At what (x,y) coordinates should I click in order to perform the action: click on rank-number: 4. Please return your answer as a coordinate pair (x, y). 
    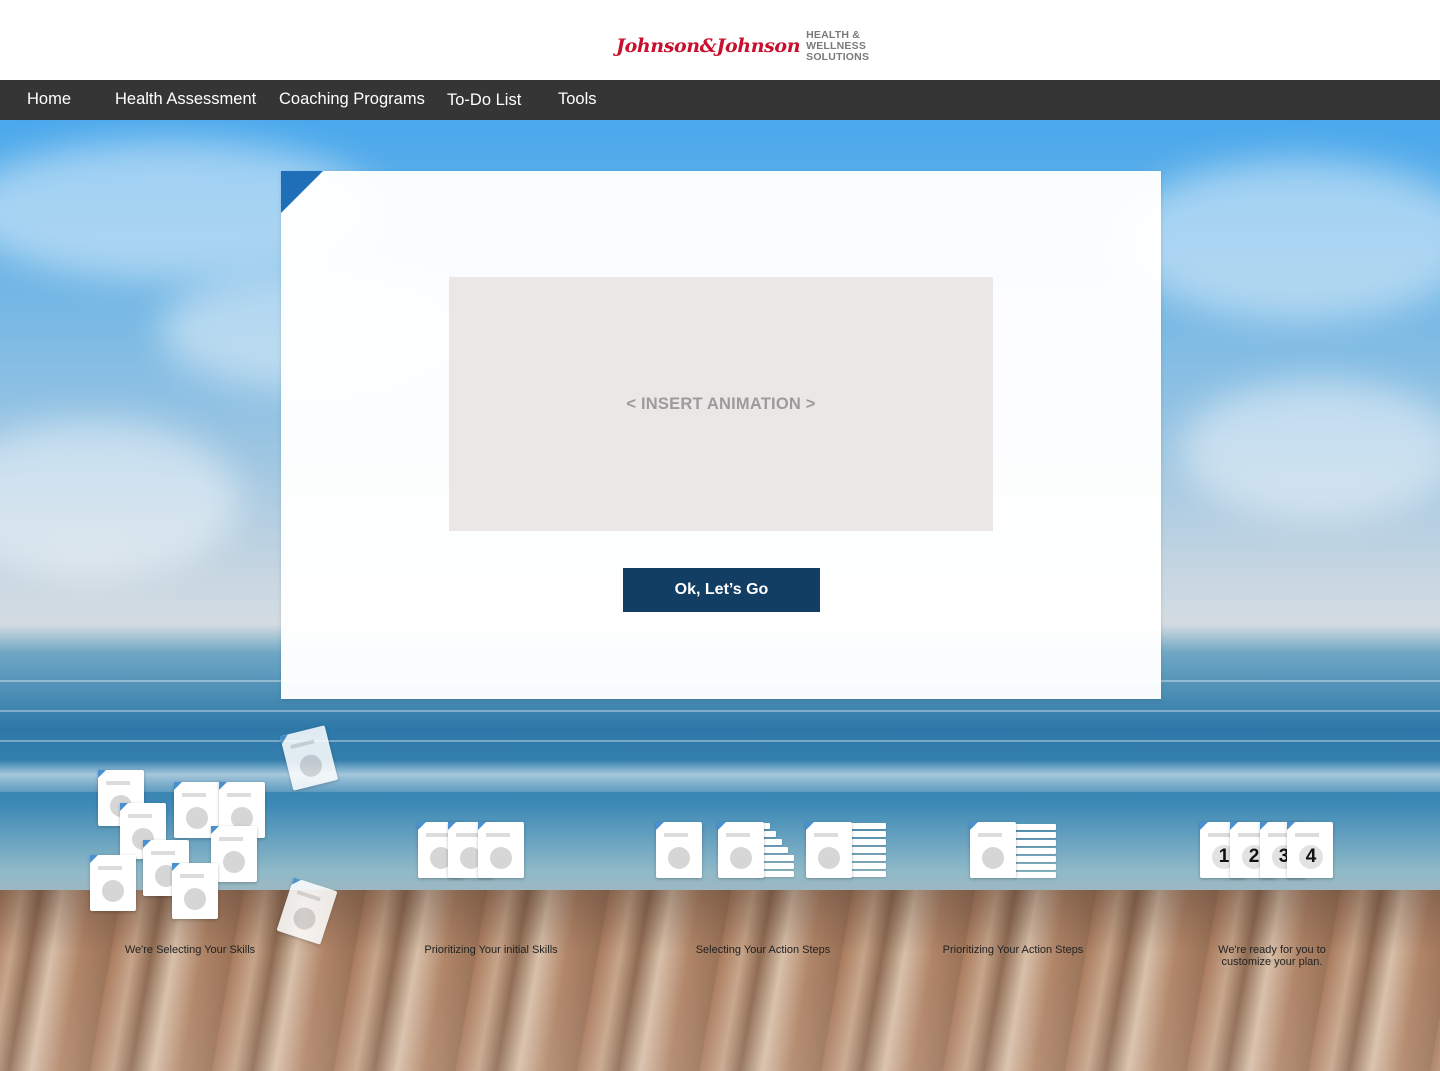
    Looking at the image, I should click on (1311, 857).